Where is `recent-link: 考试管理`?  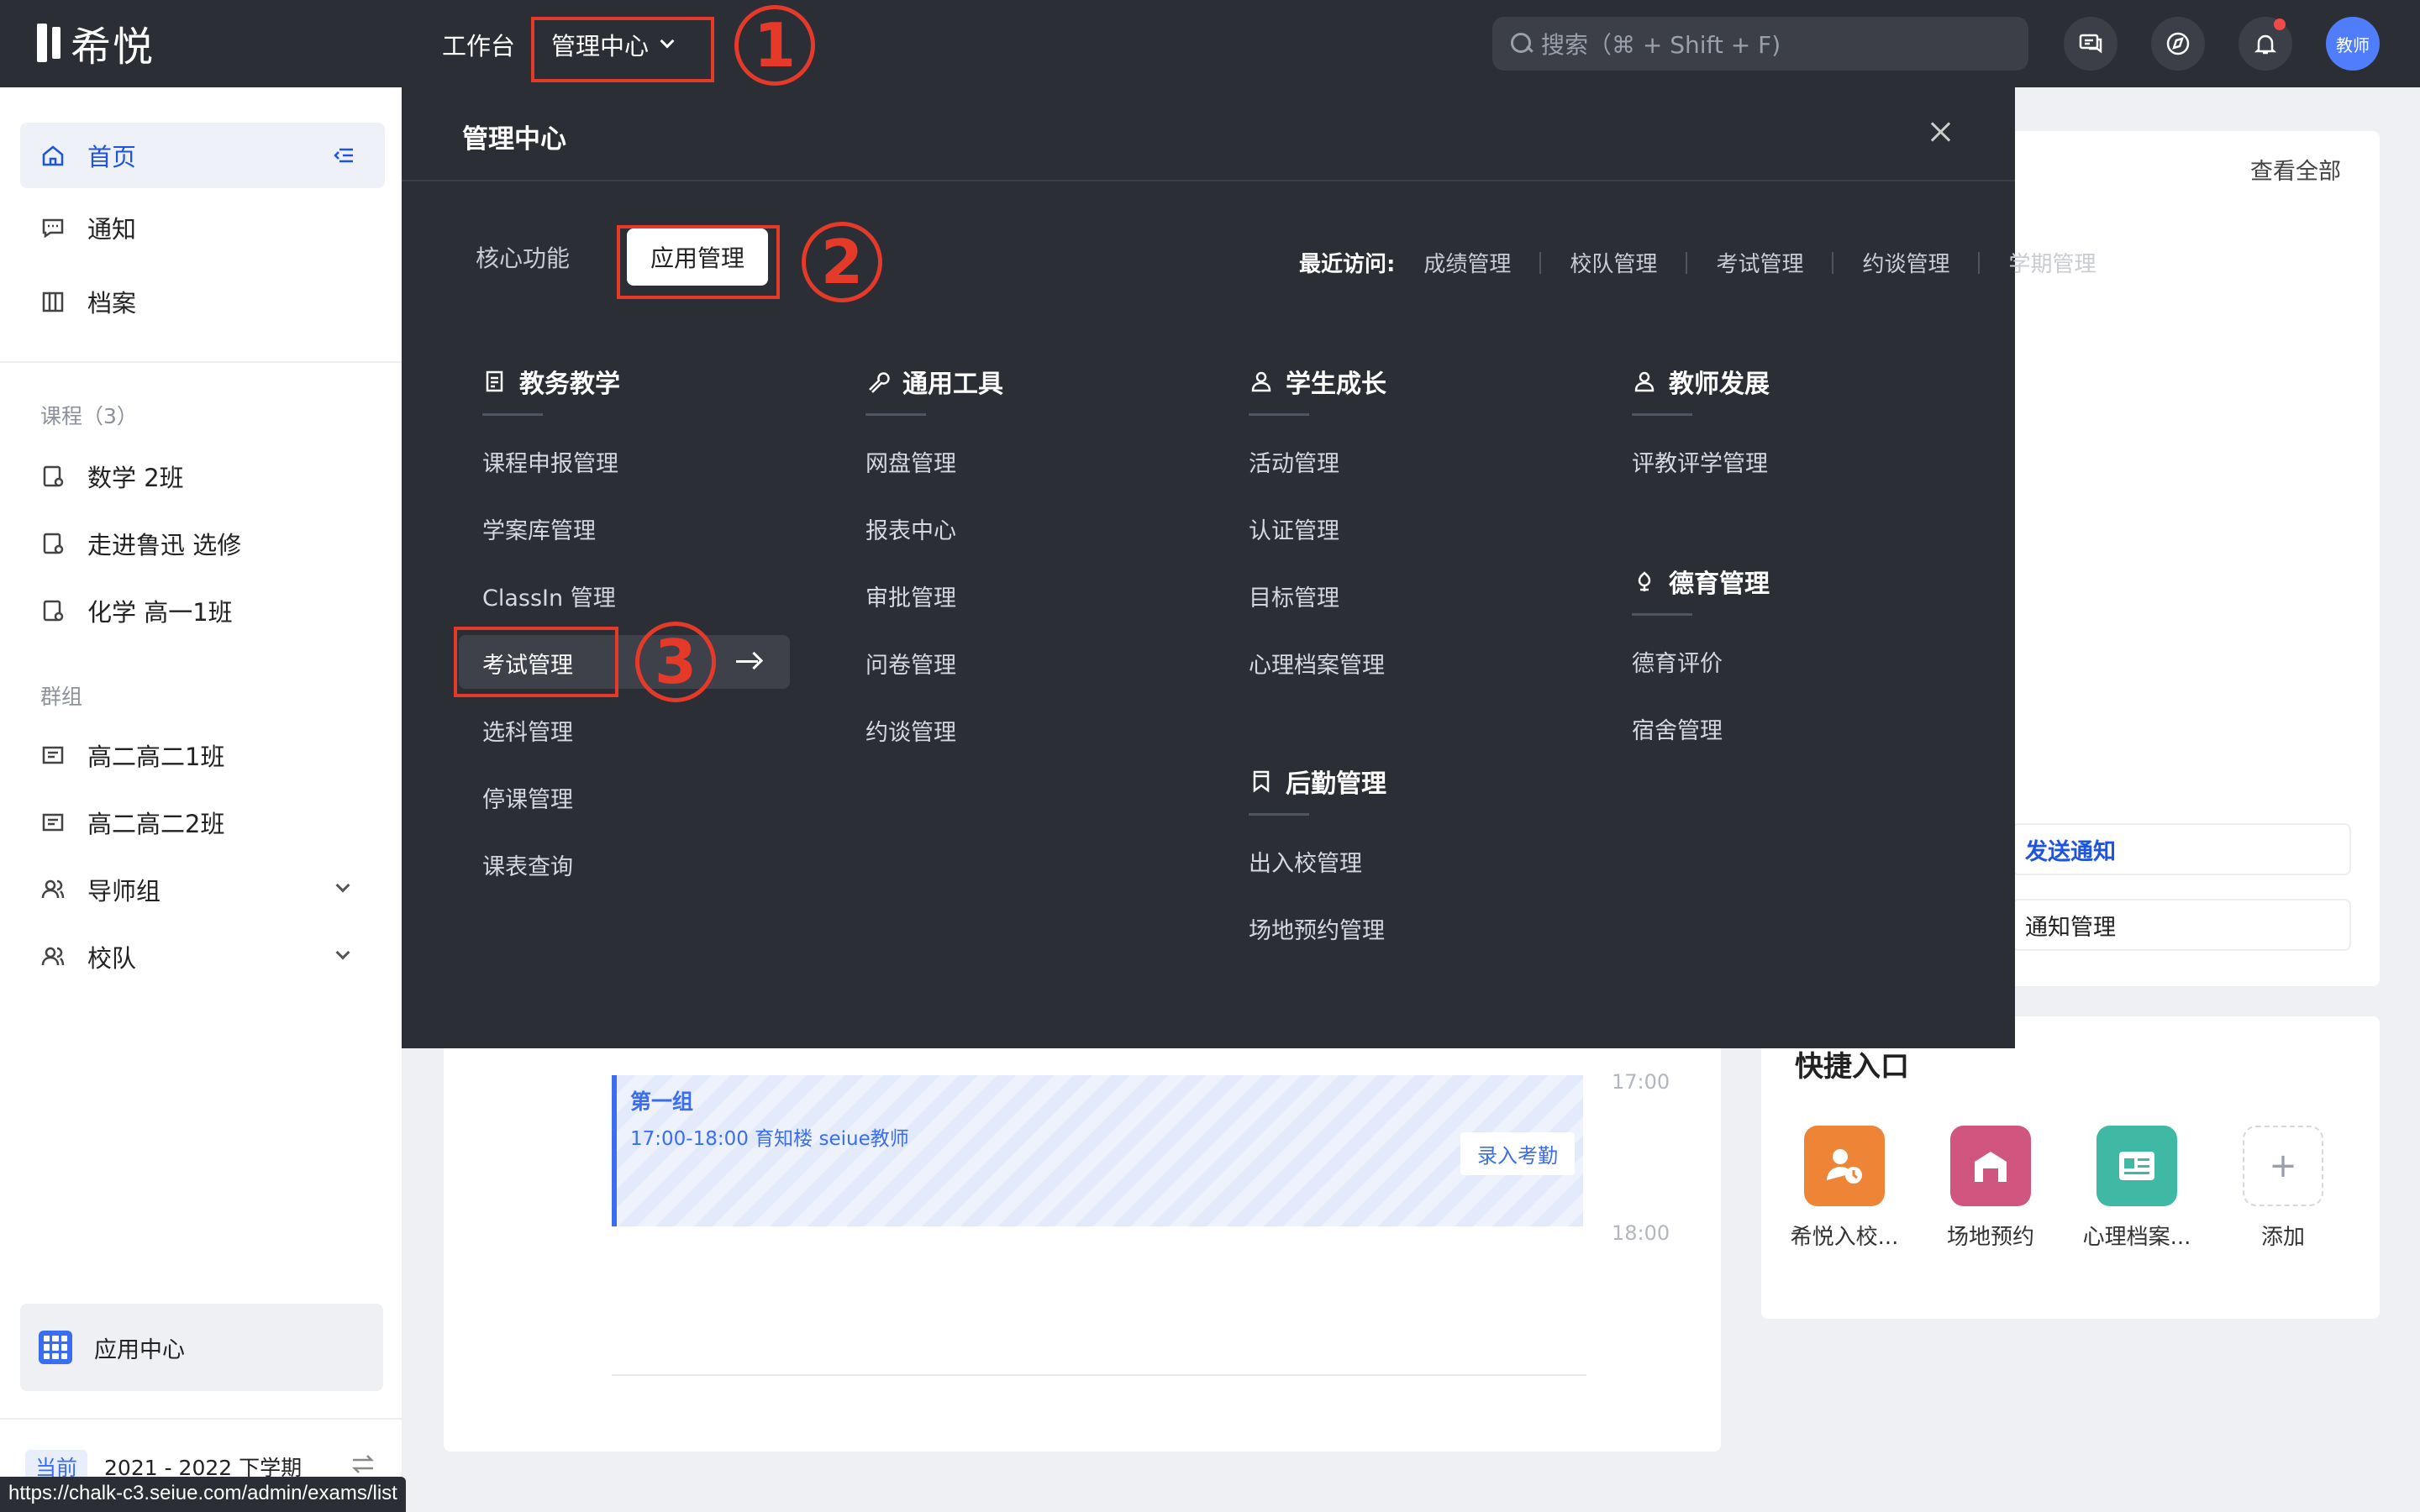
recent-link: 考试管理 is located at coordinates (1759, 262).